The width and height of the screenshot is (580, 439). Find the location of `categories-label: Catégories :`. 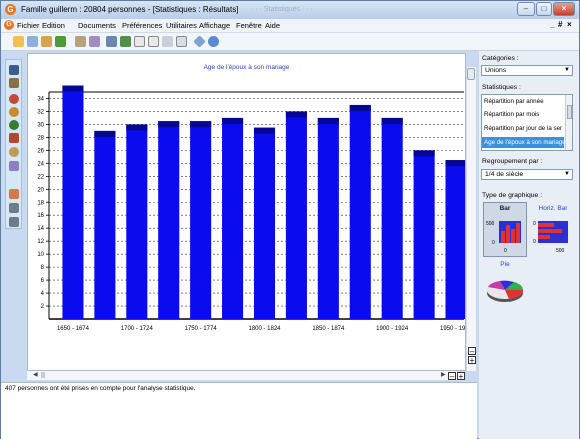

categories-label: Catégories : is located at coordinates (500, 58).